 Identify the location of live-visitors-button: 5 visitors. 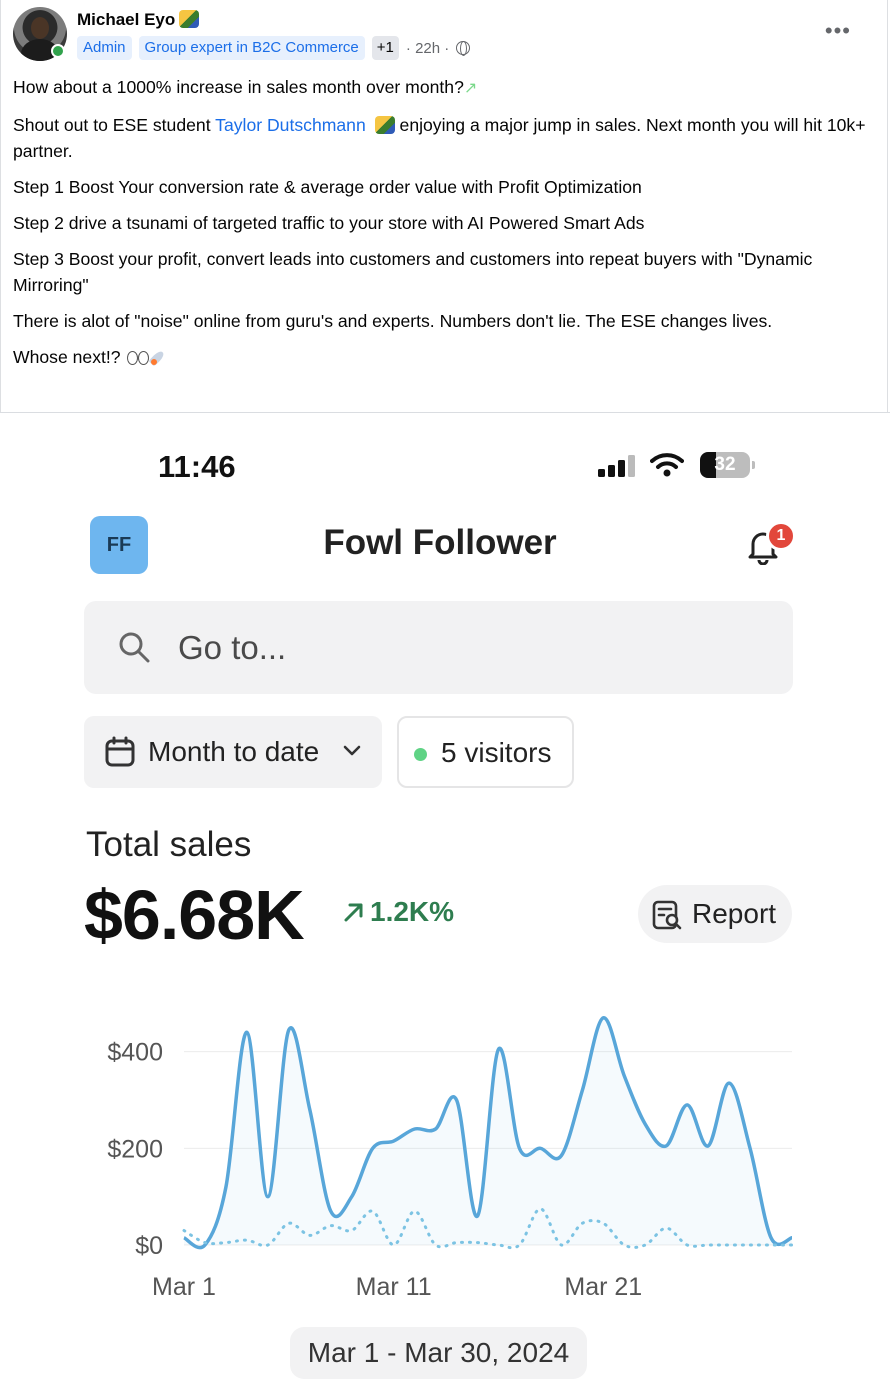
(485, 752).